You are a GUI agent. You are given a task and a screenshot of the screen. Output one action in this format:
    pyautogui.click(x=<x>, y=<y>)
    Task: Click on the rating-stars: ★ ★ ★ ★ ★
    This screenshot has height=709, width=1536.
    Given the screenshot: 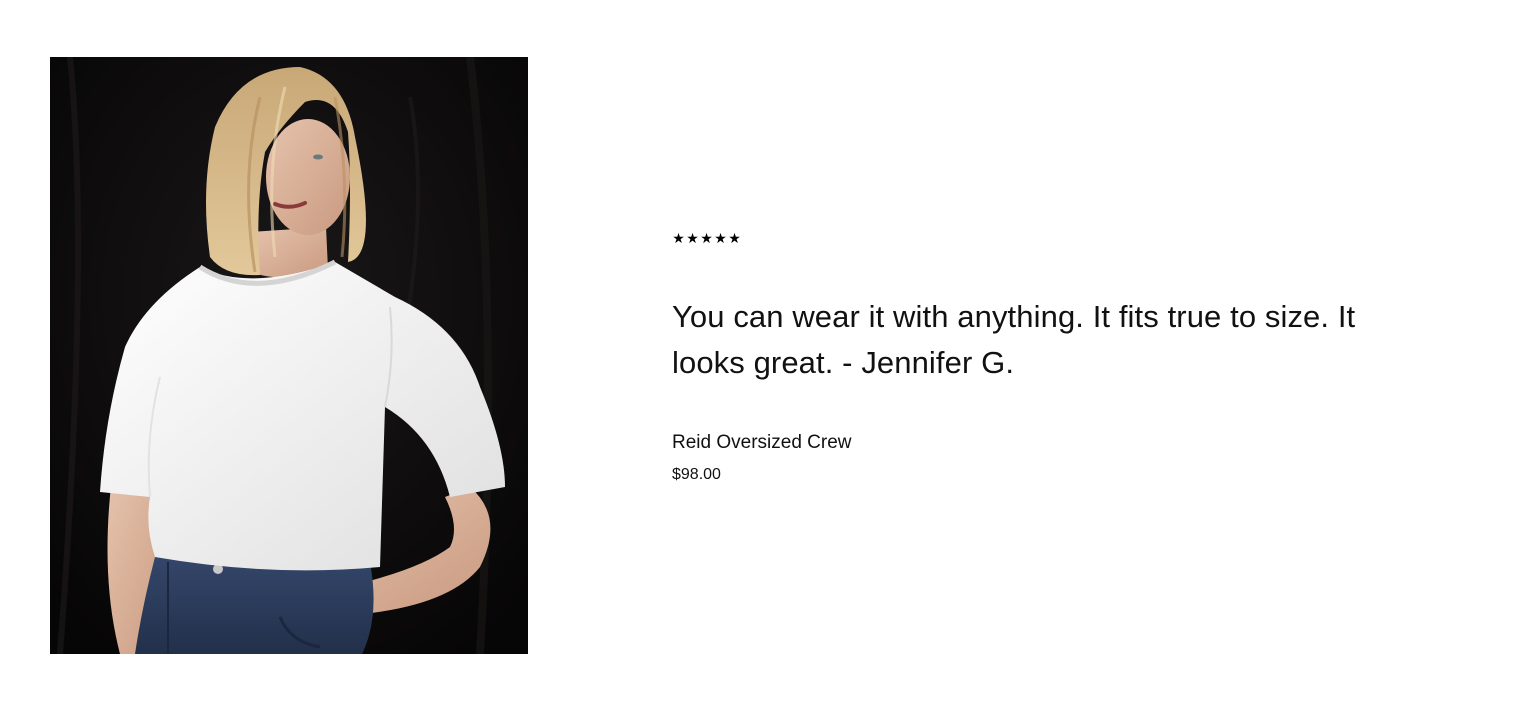 What is the action you would take?
    pyautogui.click(x=1052, y=238)
    